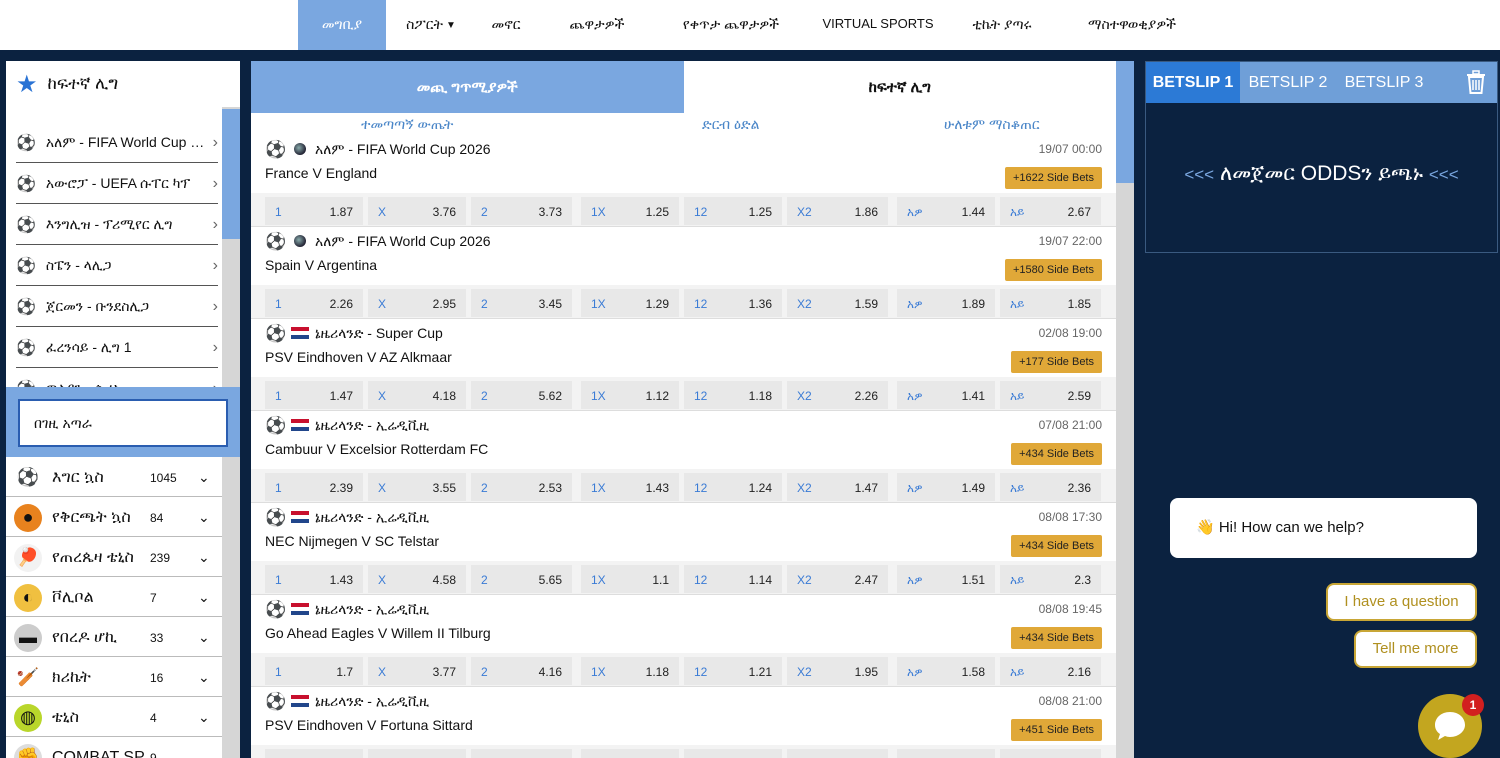 This screenshot has height=758, width=1500. I want to click on odds-button: አይ 2.36, so click(1050, 487).